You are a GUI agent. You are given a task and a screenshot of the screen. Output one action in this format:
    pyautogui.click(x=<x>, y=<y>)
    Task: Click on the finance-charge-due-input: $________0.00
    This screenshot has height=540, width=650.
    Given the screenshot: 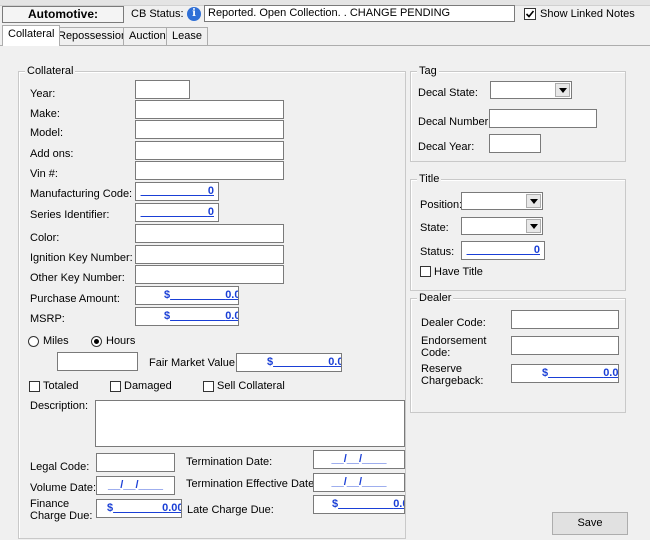 What is the action you would take?
    pyautogui.click(x=139, y=508)
    